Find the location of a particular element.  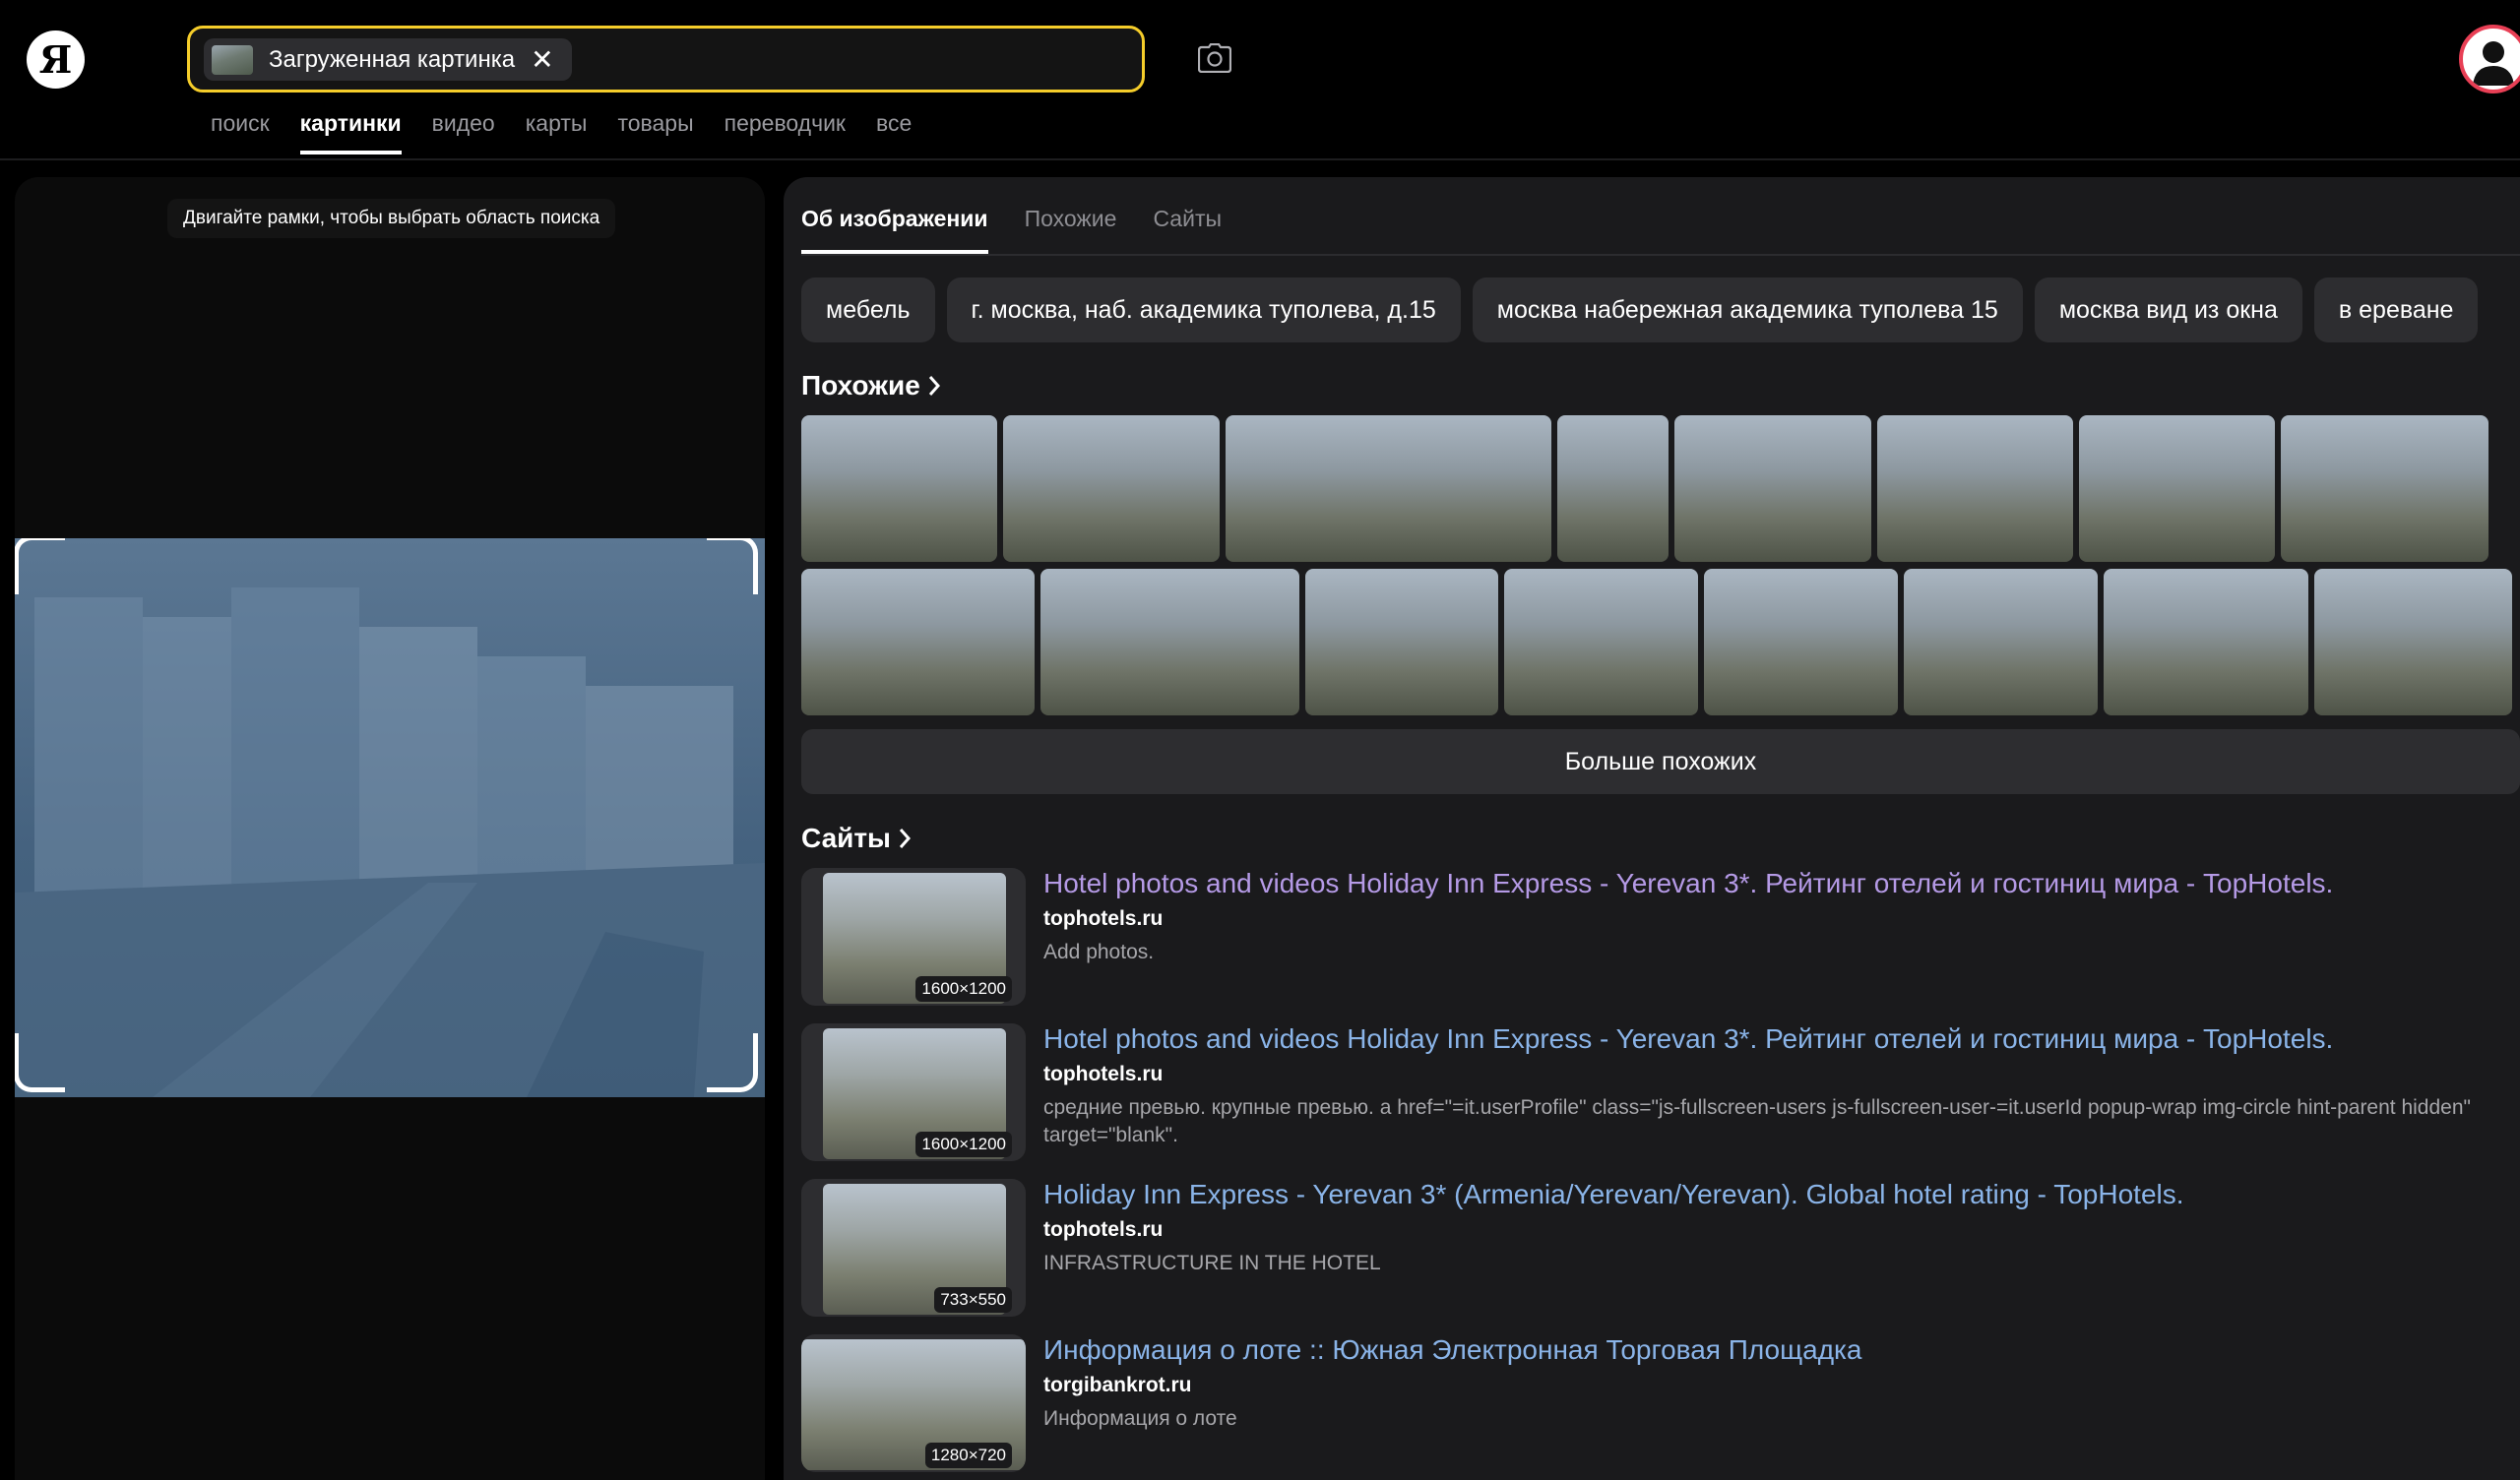

image-size-badge: 733×550 is located at coordinates (973, 1300).